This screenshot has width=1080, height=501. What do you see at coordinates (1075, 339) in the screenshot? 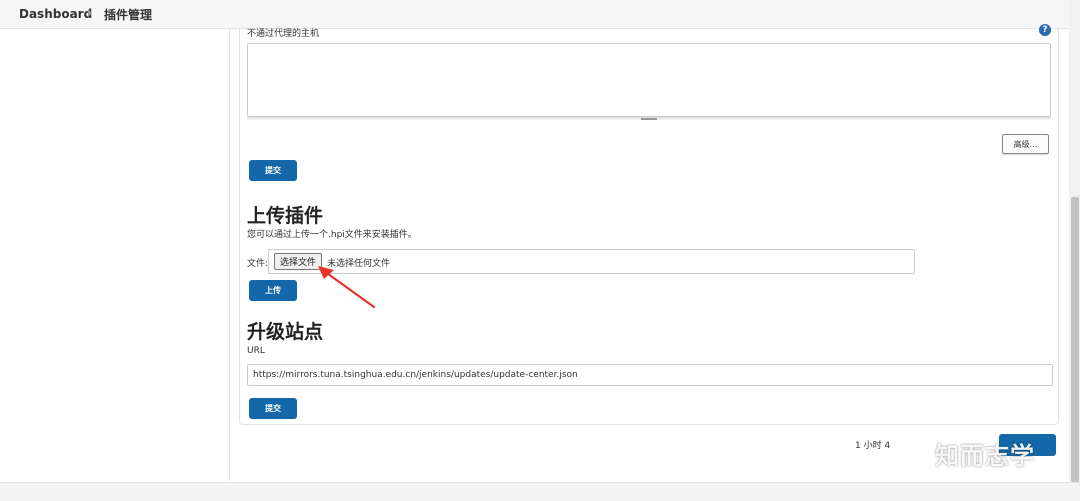
I see `scrollbar-thumb` at bounding box center [1075, 339].